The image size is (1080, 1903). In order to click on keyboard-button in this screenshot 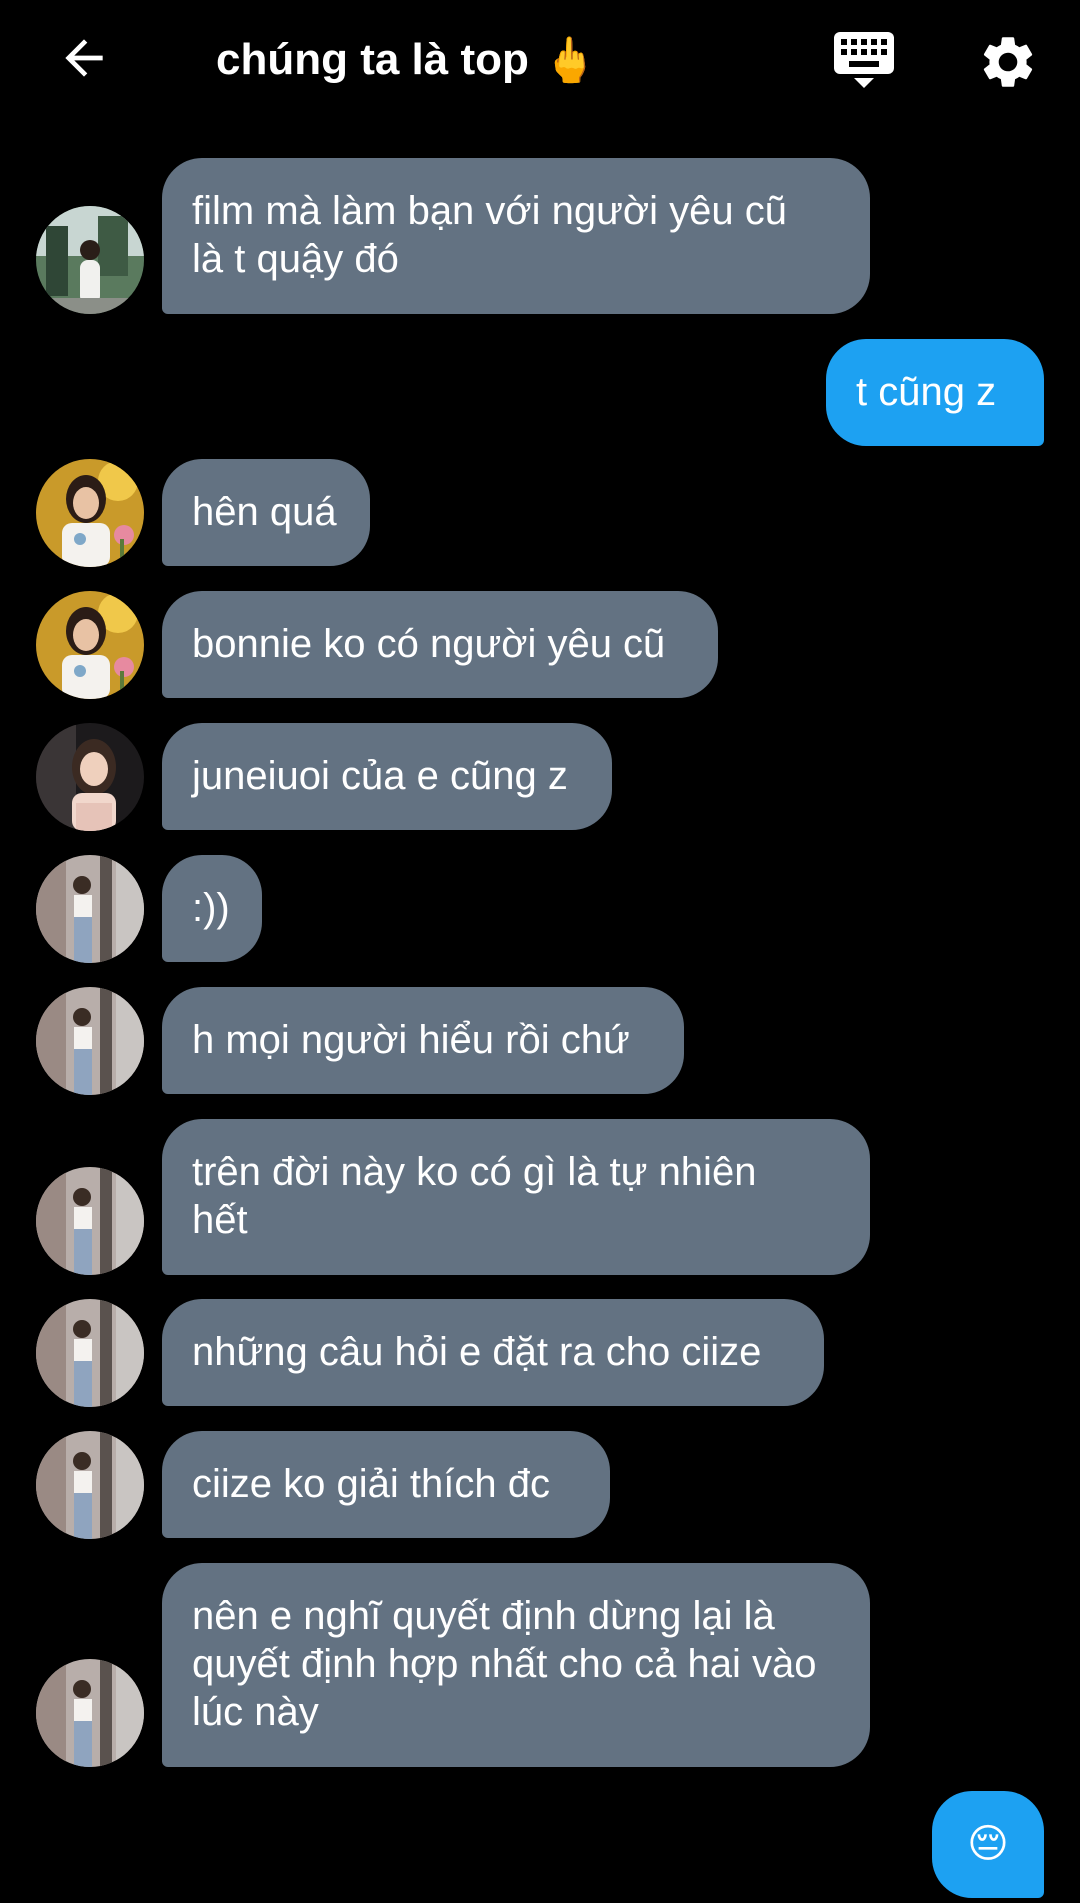, I will do `click(864, 62)`.